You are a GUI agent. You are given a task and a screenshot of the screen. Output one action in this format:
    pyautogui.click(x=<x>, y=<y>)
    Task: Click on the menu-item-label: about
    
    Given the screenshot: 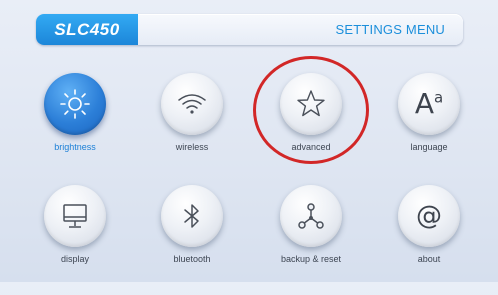 What is the action you would take?
    pyautogui.click(x=429, y=259)
    